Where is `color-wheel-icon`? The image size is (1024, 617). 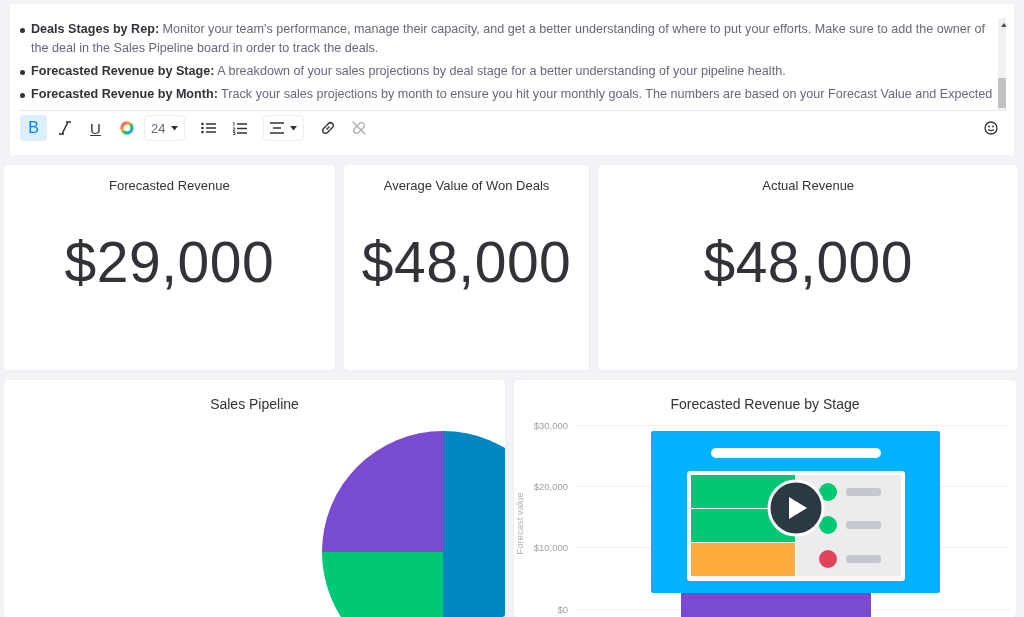 color-wheel-icon is located at coordinates (126, 128).